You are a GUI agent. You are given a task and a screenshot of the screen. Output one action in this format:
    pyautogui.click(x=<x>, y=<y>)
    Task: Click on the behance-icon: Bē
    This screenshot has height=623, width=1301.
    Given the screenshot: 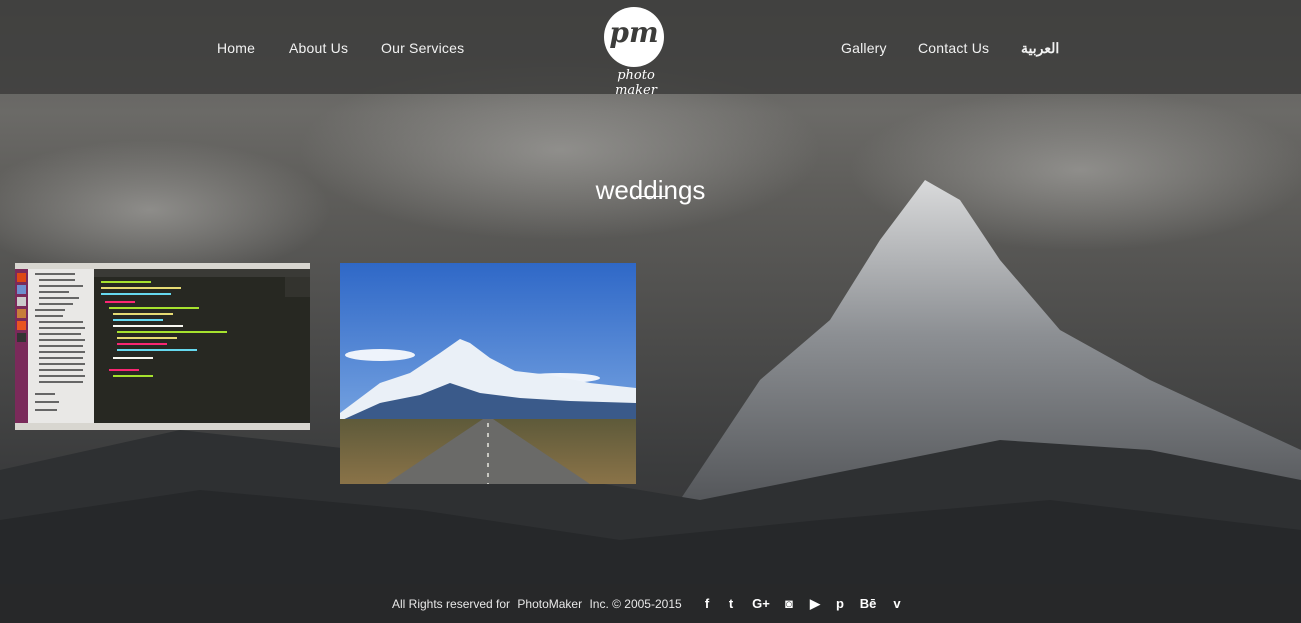 What is the action you would take?
    pyautogui.click(x=868, y=604)
    